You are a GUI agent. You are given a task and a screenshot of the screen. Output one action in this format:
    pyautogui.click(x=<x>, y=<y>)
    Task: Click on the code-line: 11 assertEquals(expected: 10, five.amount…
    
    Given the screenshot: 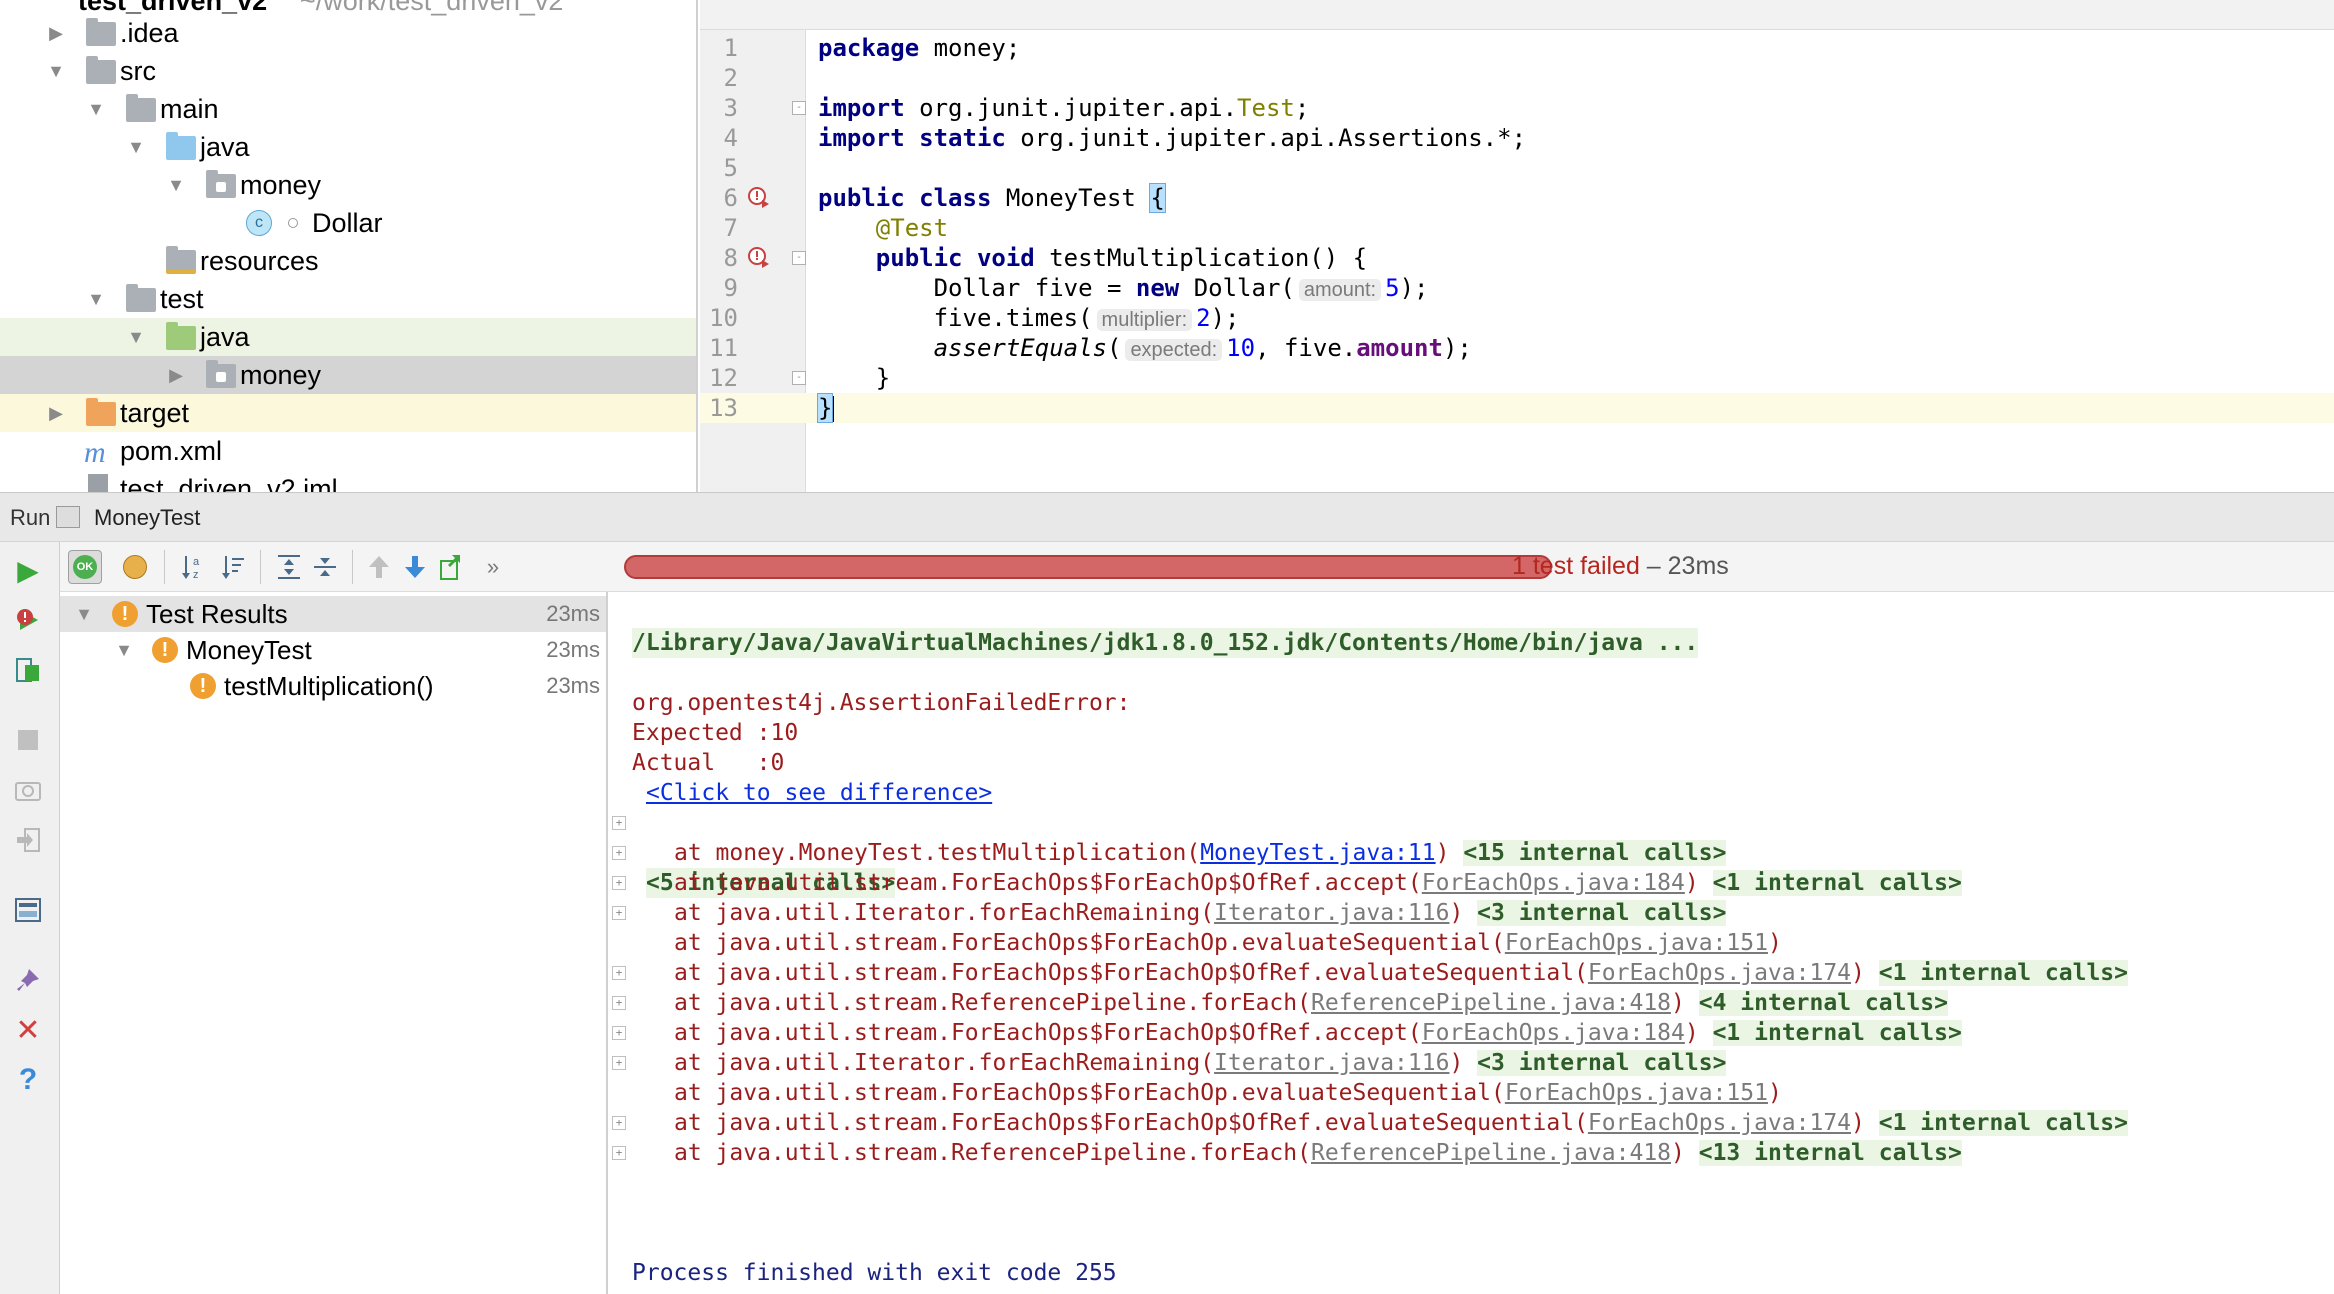 What is the action you would take?
    pyautogui.click(x=1517, y=348)
    